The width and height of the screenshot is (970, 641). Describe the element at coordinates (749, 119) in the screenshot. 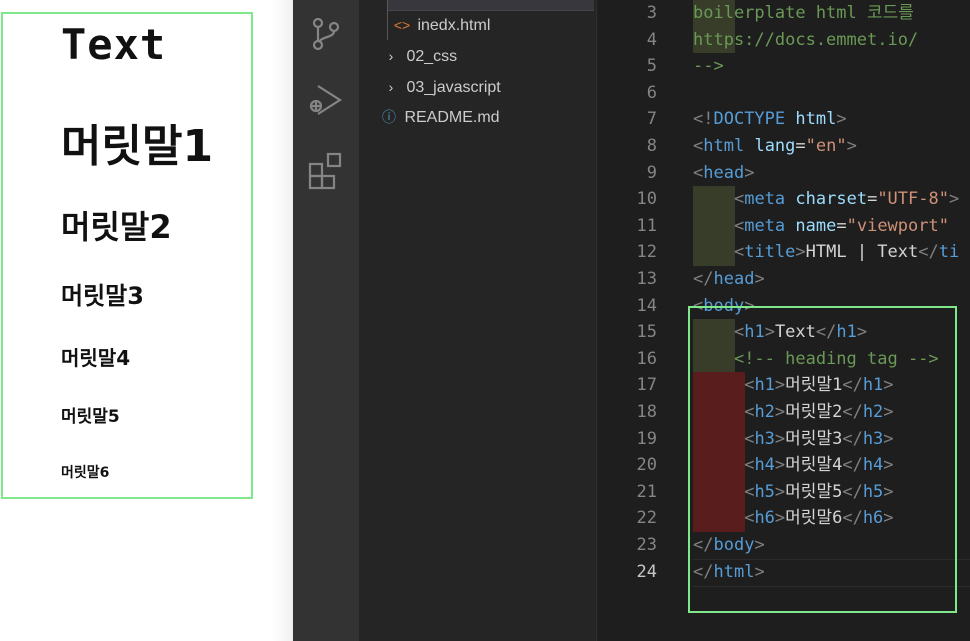

I see `code-token: DOCTYPE` at that location.